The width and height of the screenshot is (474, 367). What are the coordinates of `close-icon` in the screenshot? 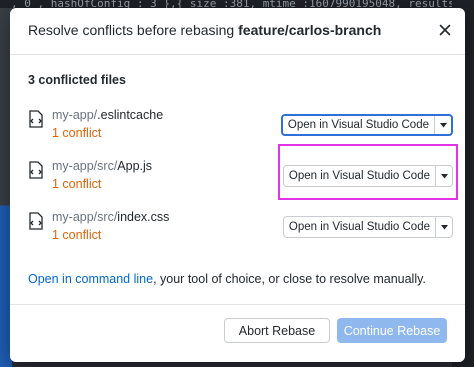 It's located at (445, 30).